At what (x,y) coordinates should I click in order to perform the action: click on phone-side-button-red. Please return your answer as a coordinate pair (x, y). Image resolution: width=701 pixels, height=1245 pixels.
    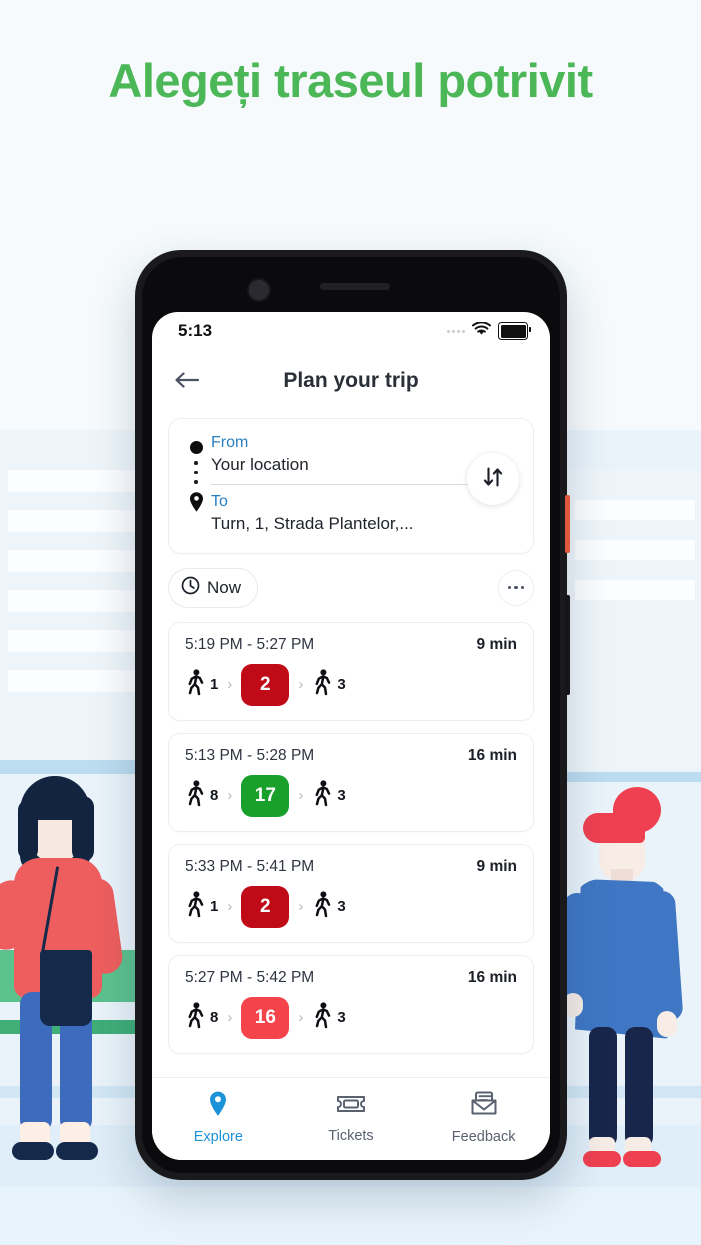
    Looking at the image, I should click on (567, 524).